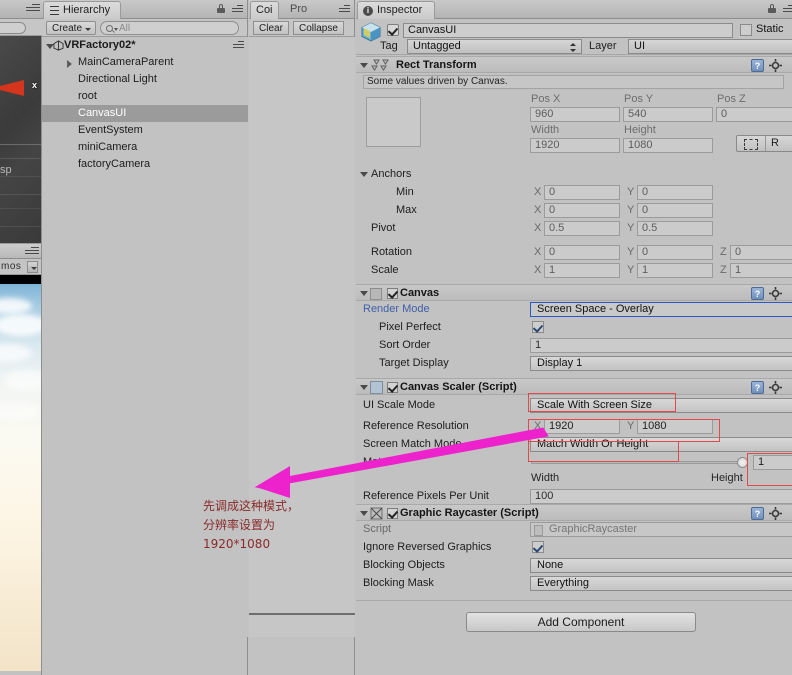 Image resolution: width=792 pixels, height=675 pixels. Describe the element at coordinates (145, 113) in the screenshot. I see `hierarchy-item-canvasui: CanvasUI` at that location.